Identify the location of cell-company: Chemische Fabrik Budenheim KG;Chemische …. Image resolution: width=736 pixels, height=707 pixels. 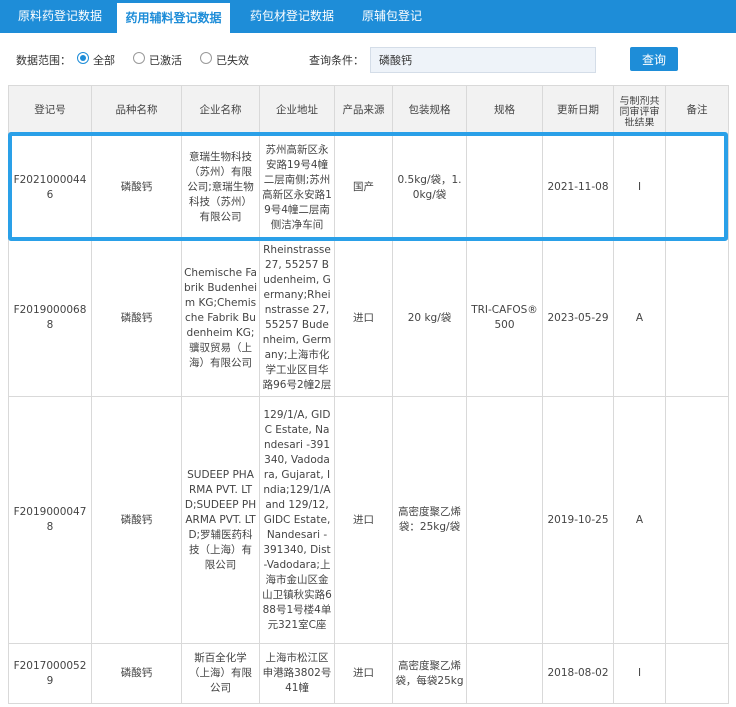
(220, 318).